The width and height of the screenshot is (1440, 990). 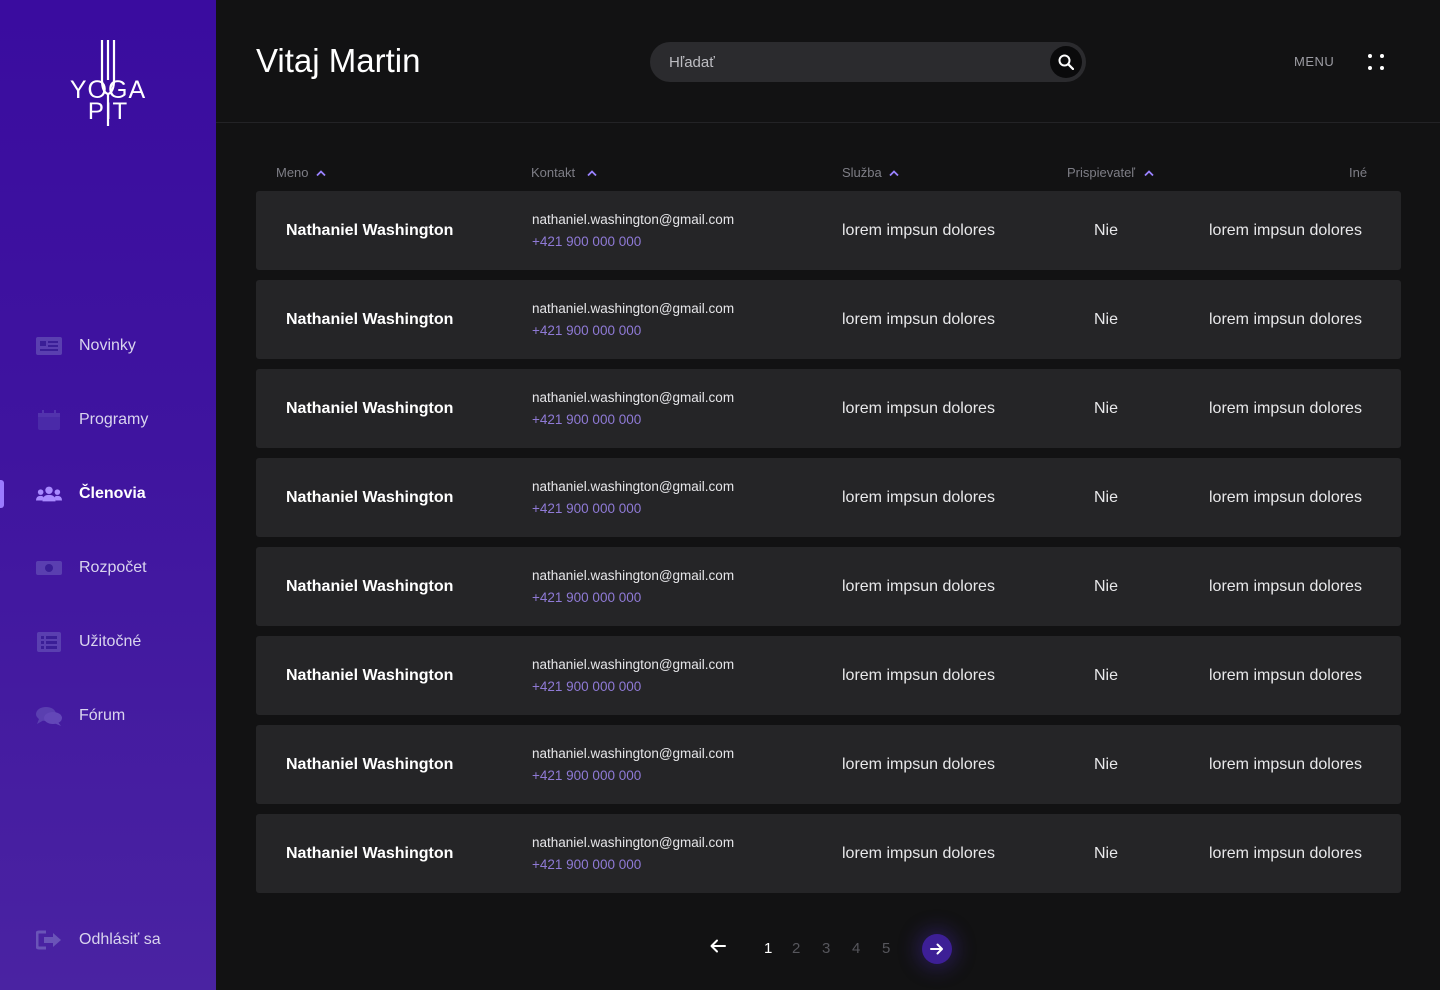 I want to click on sidebar-item-label: Programy, so click(x=114, y=419).